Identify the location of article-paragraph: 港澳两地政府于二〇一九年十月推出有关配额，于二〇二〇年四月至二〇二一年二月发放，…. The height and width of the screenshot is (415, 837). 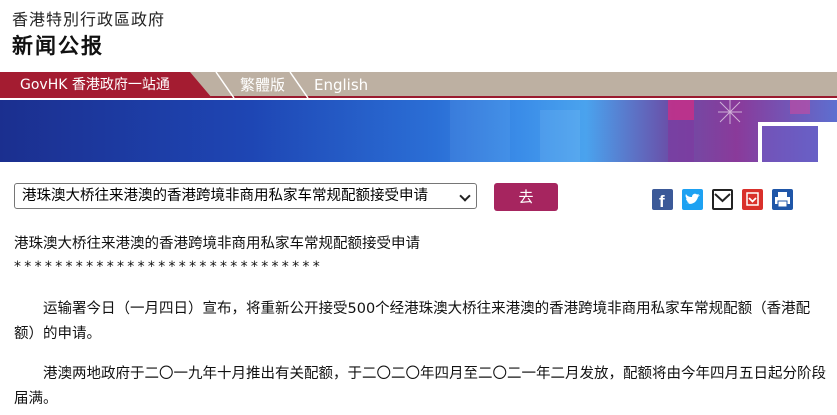
(420, 386).